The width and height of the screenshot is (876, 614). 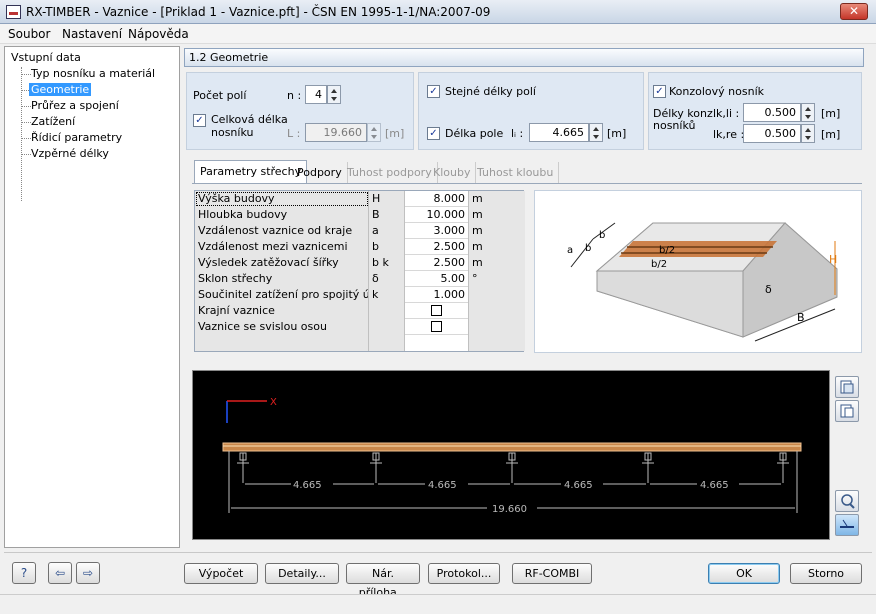 I want to click on label-b2-upper: b/2, so click(x=667, y=250).